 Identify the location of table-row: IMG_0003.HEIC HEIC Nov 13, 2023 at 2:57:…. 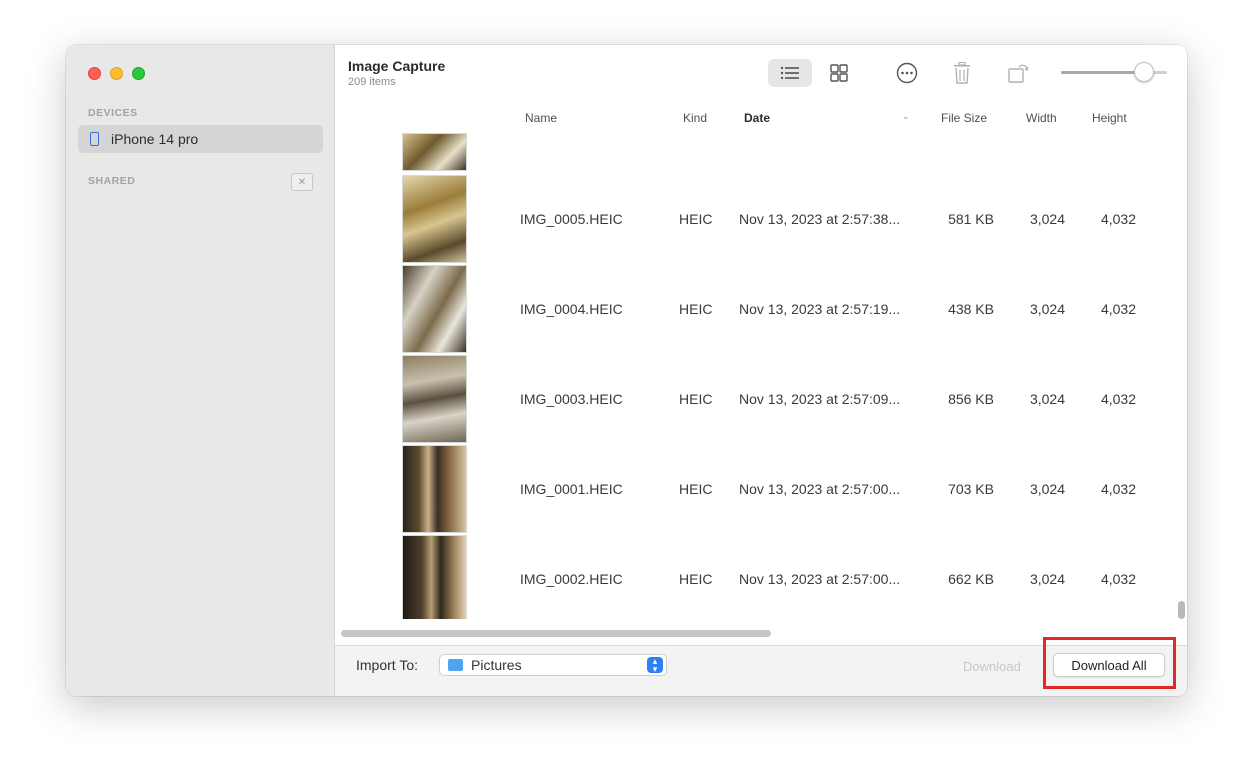
(761, 400).